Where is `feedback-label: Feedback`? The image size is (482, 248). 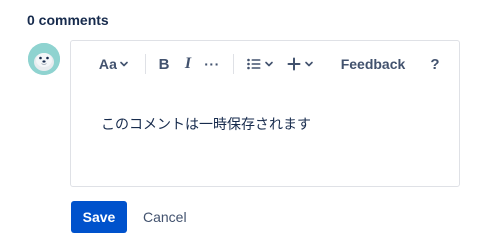 feedback-label: Feedback is located at coordinates (373, 64).